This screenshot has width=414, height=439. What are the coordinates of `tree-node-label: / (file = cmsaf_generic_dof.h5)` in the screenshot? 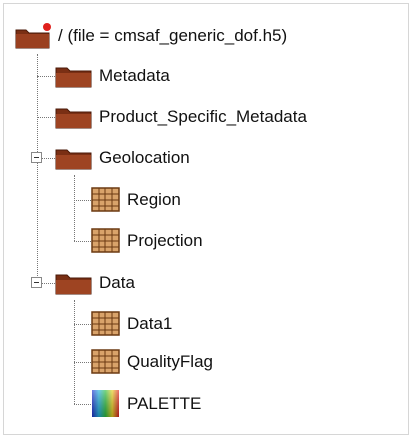 It's located at (173, 35).